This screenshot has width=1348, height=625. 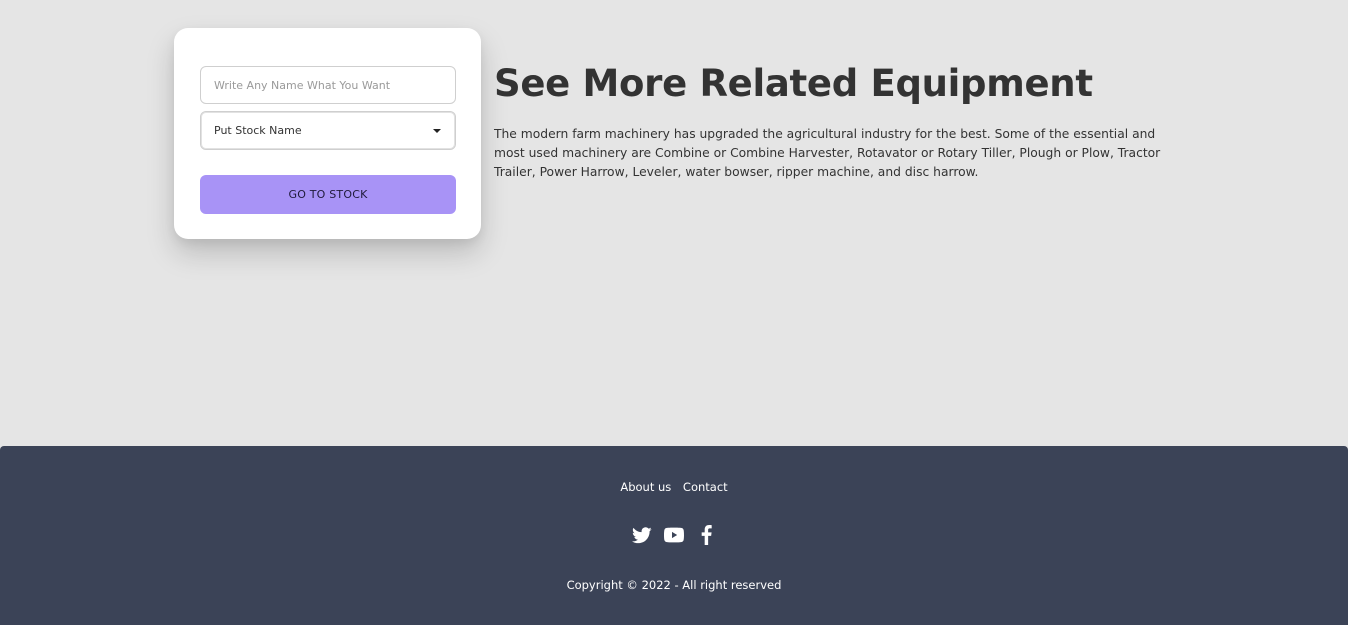 I want to click on social-links, so click(x=674, y=535).